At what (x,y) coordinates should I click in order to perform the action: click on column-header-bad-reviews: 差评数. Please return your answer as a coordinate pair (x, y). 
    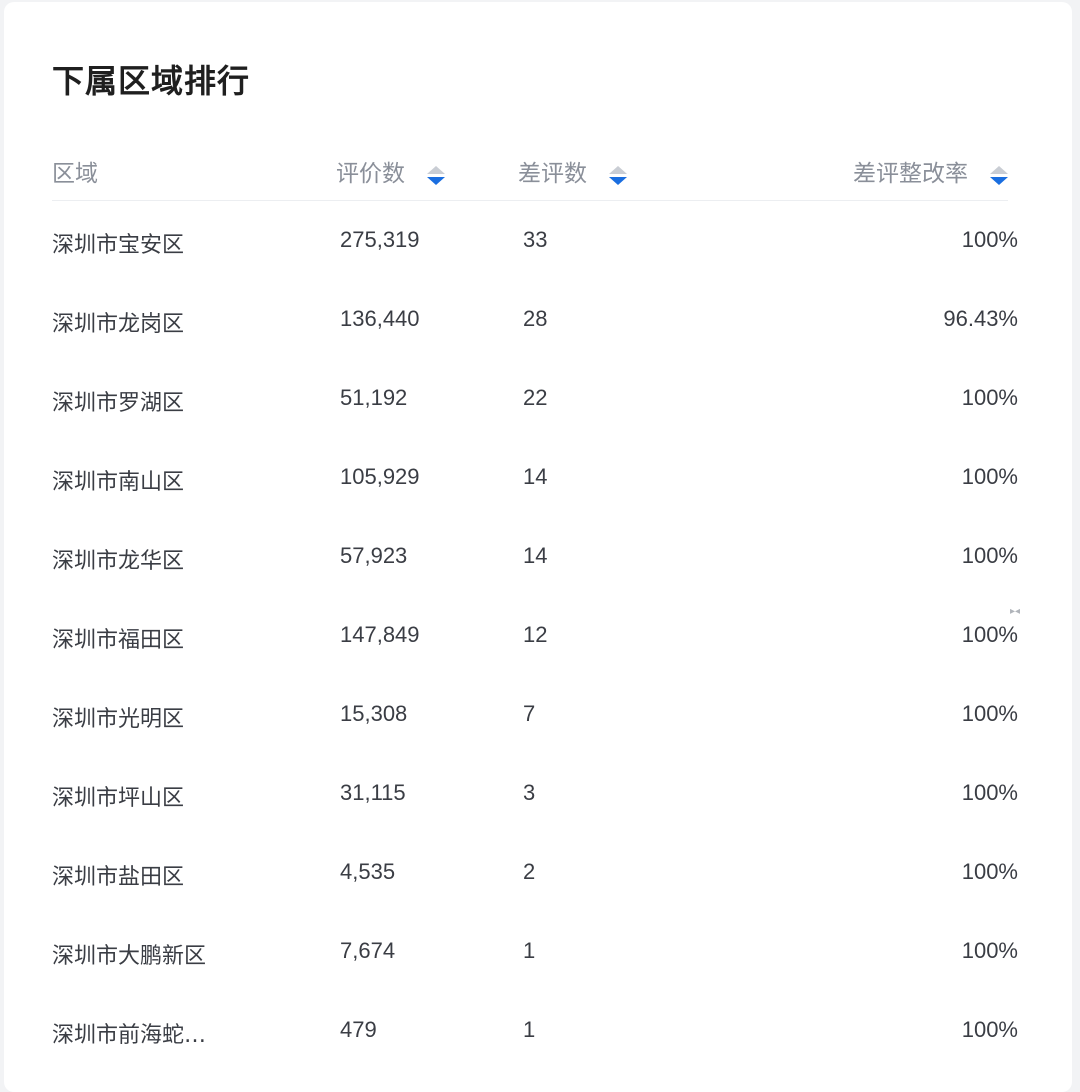
    Looking at the image, I should click on (572, 171).